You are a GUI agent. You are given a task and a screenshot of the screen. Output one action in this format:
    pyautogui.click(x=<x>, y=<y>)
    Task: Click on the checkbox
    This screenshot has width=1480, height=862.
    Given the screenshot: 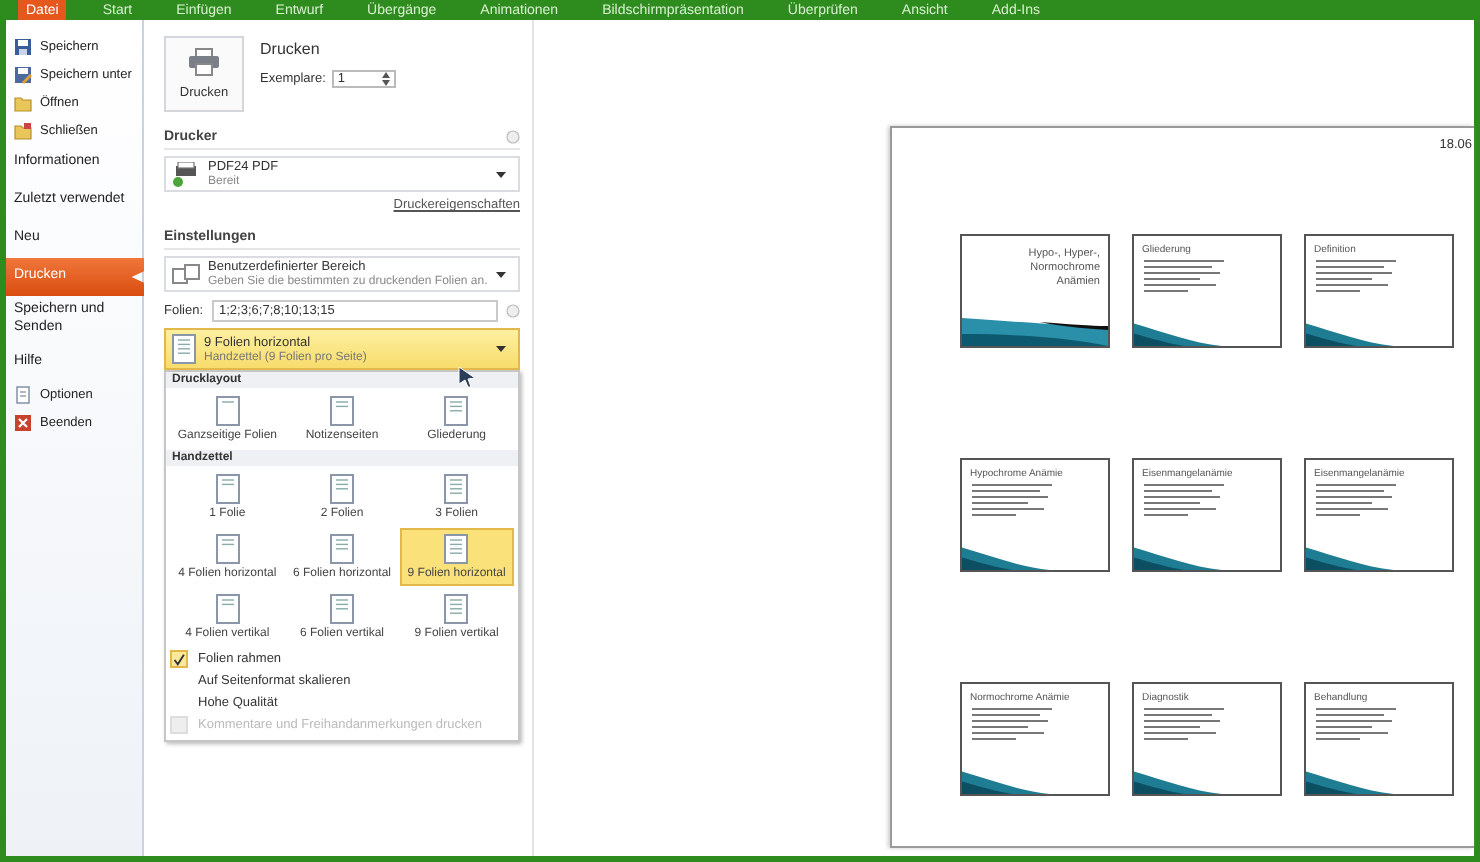 What is the action you would take?
    pyautogui.click(x=179, y=659)
    